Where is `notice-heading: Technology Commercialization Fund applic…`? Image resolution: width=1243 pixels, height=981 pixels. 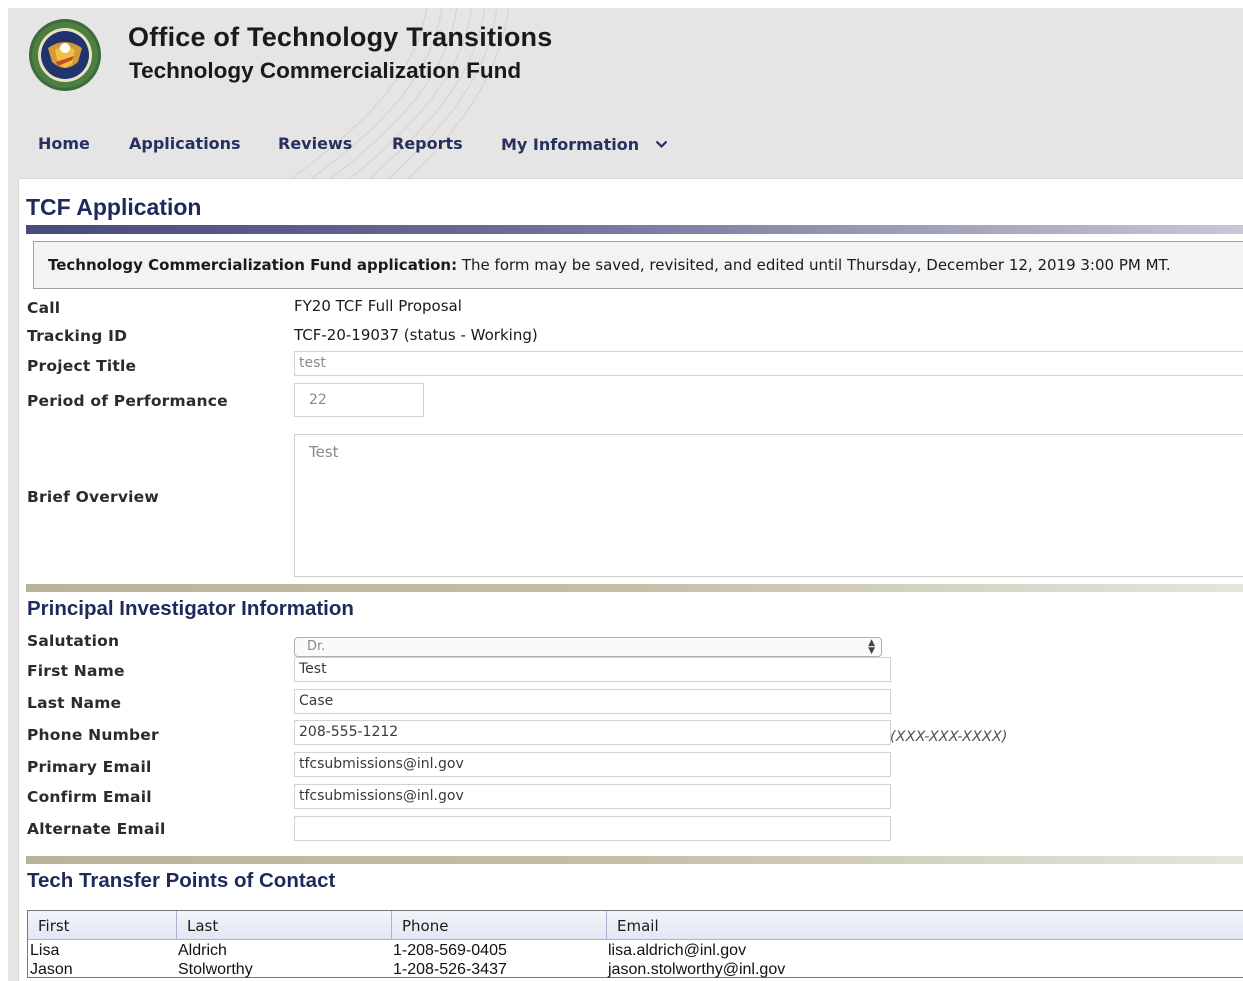 notice-heading: Technology Commercialization Fund applic… is located at coordinates (253, 265).